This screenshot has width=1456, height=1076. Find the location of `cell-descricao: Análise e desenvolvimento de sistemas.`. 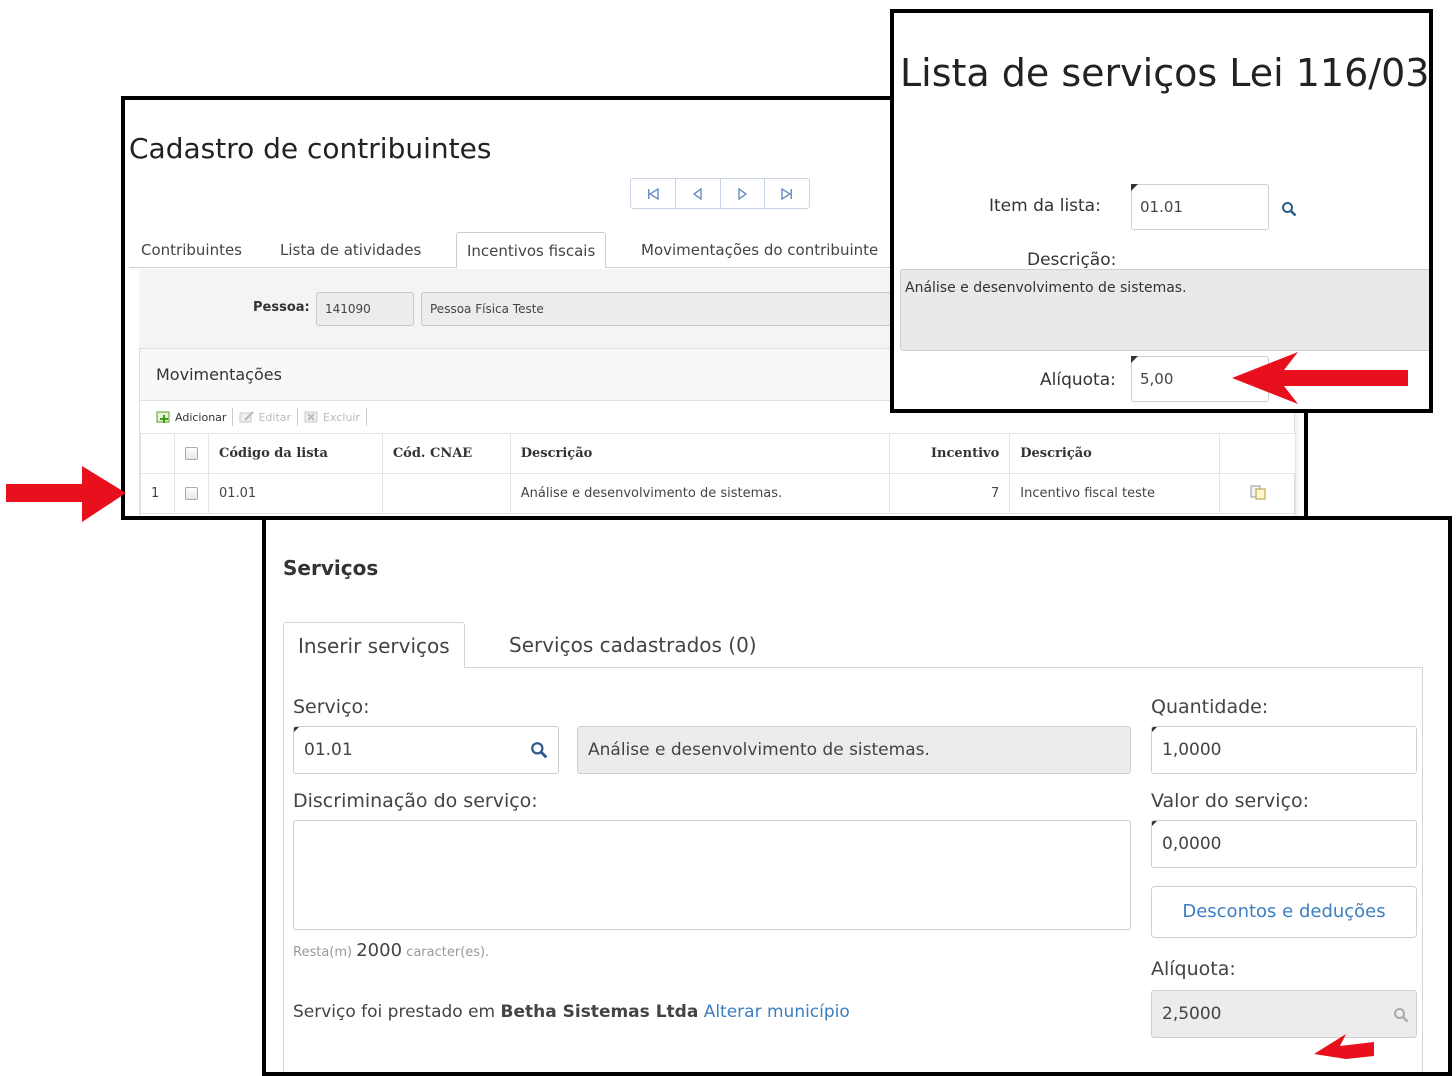

cell-descricao: Análise e desenvolvimento de sistemas. is located at coordinates (700, 493).